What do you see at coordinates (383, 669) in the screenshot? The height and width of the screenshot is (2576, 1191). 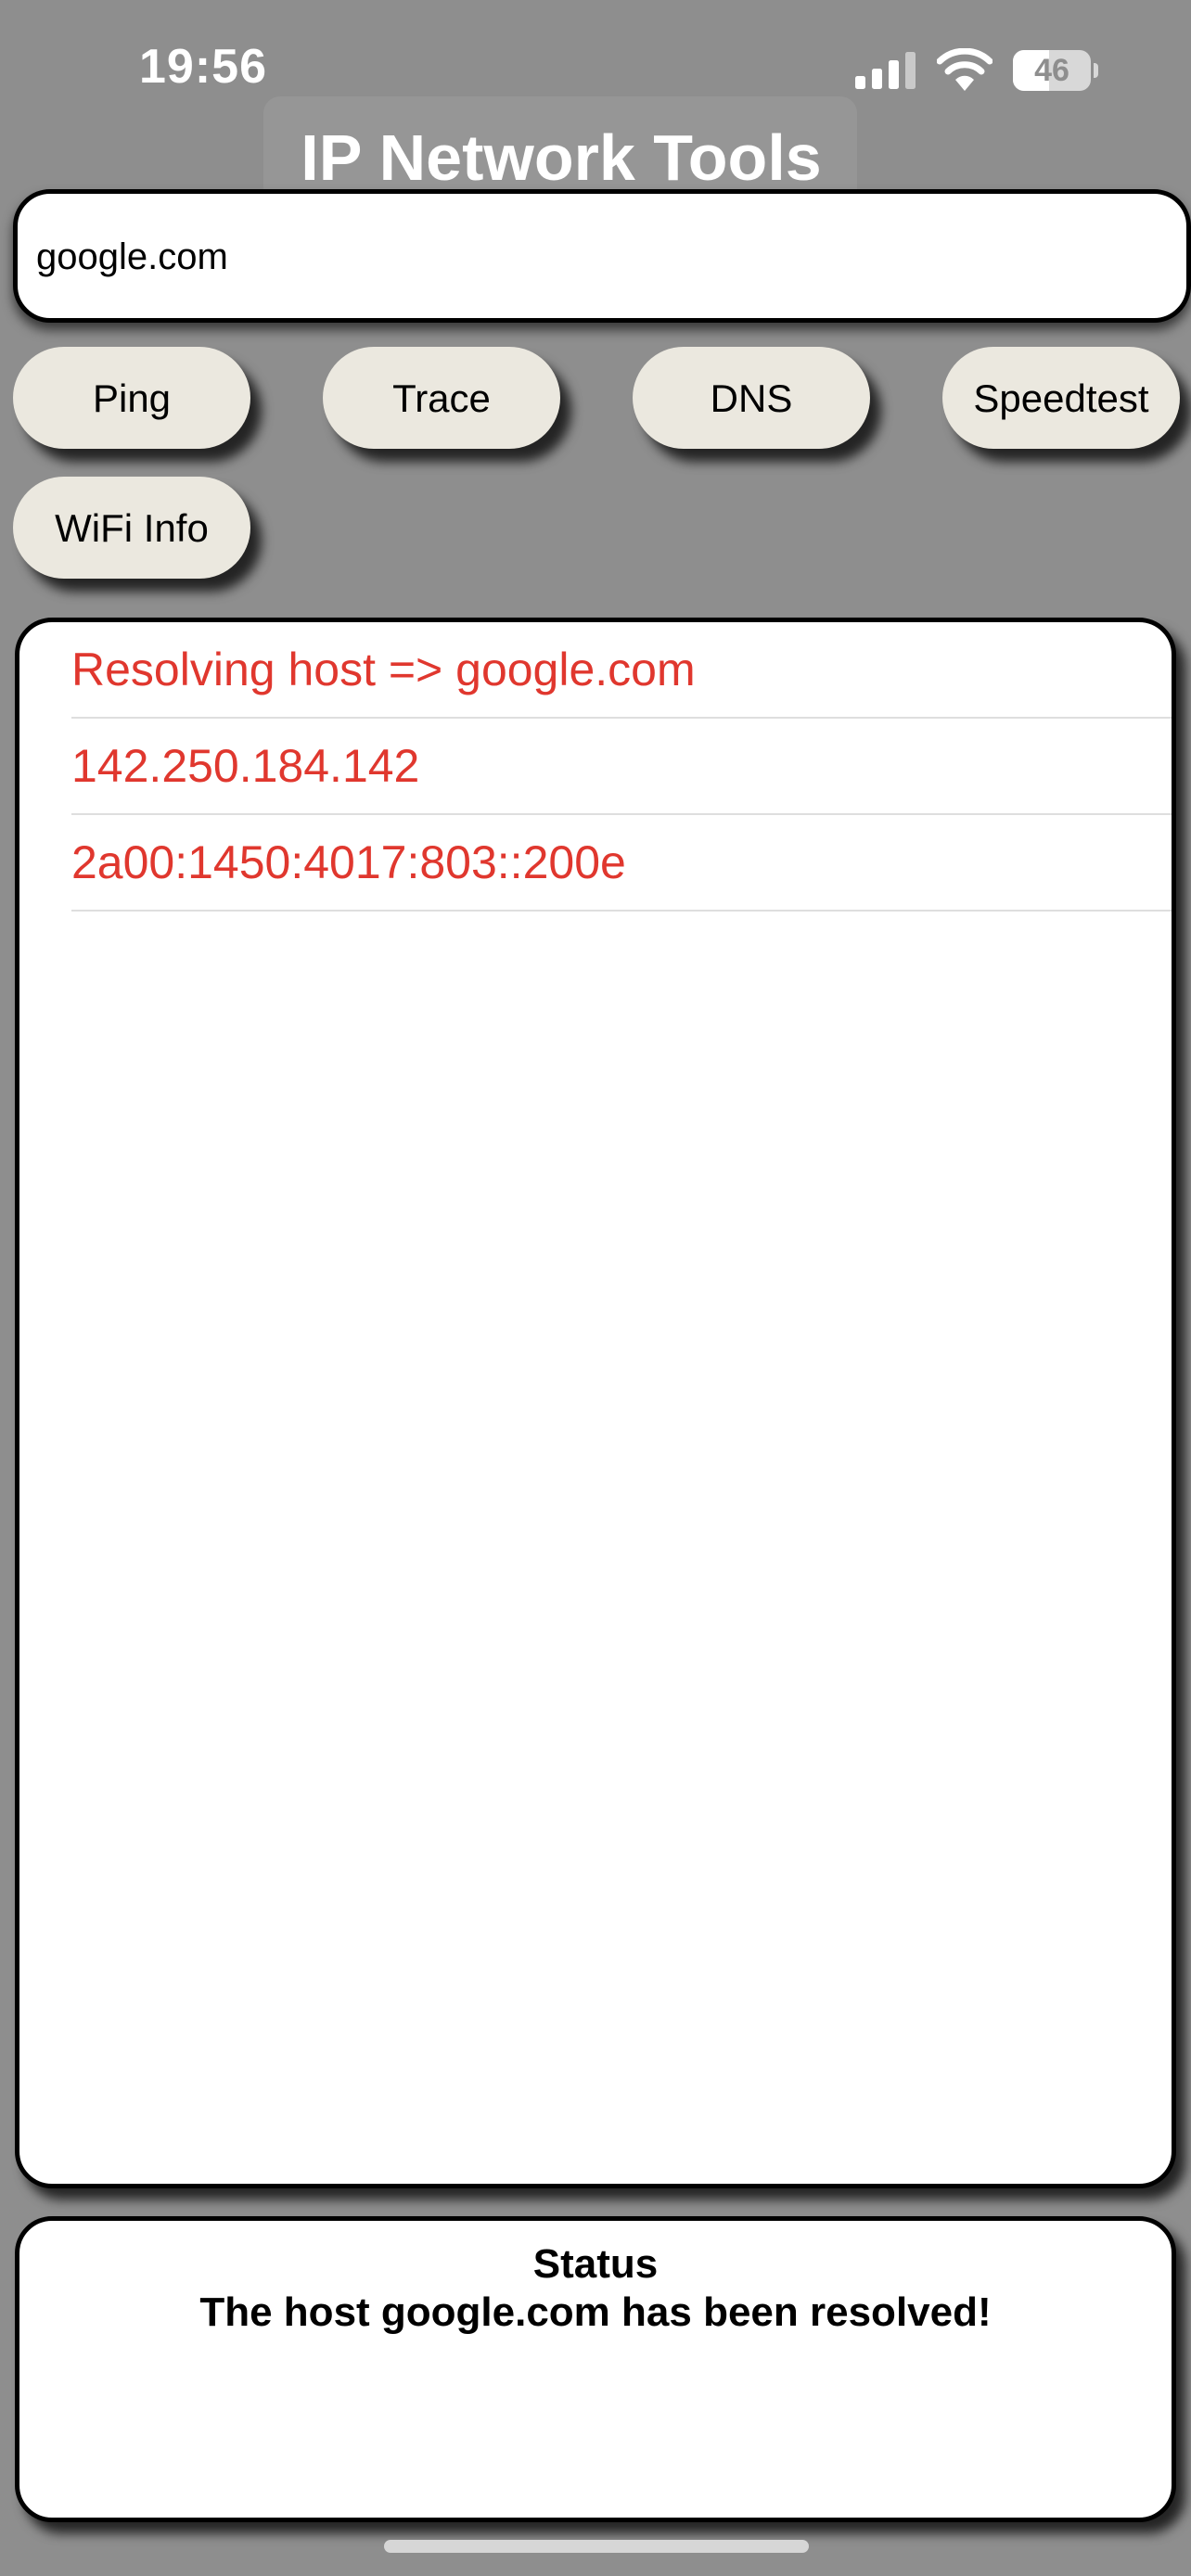 I see `result-text: Resolving host => google.com` at bounding box center [383, 669].